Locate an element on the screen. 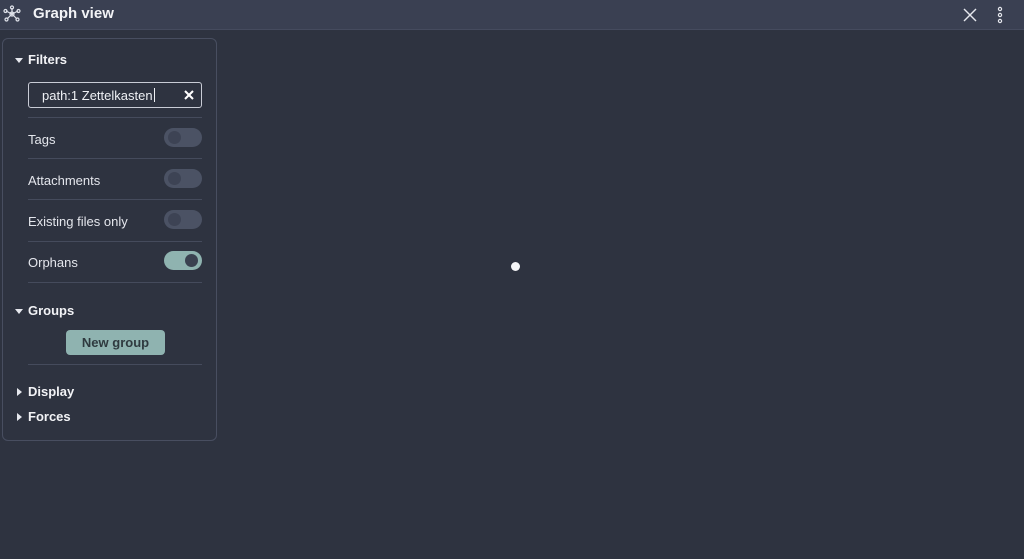 The image size is (1024, 559). graph-node is located at coordinates (515, 266).